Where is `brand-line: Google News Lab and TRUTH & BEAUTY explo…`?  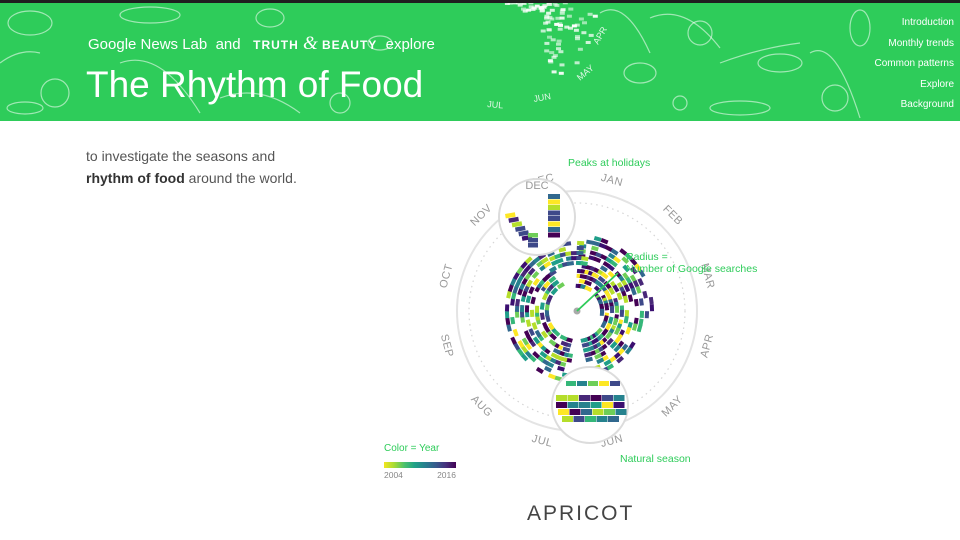
brand-line: Google News Lab and TRUTH & BEAUTY explo… is located at coordinates (261, 44).